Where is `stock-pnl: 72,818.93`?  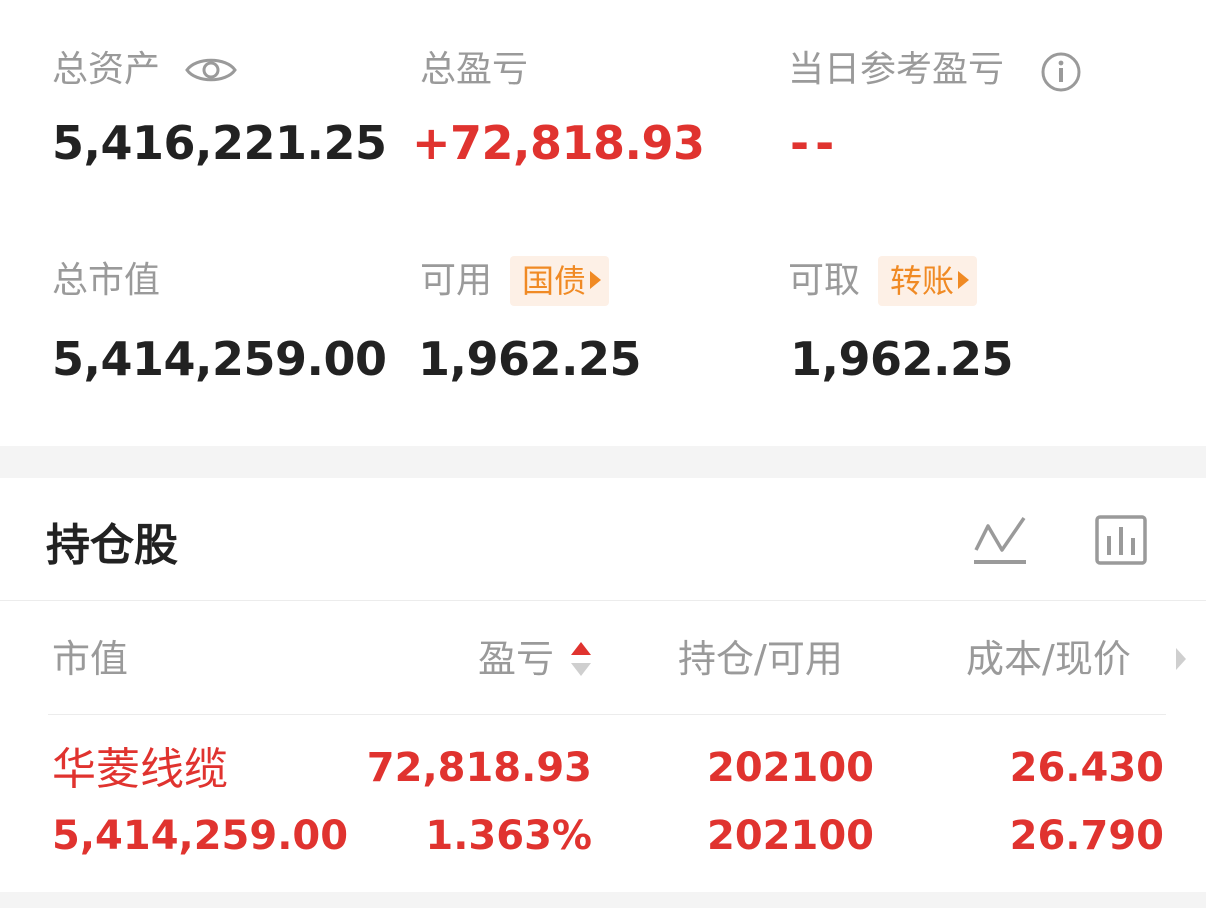
stock-pnl: 72,818.93 is located at coordinates (479, 768).